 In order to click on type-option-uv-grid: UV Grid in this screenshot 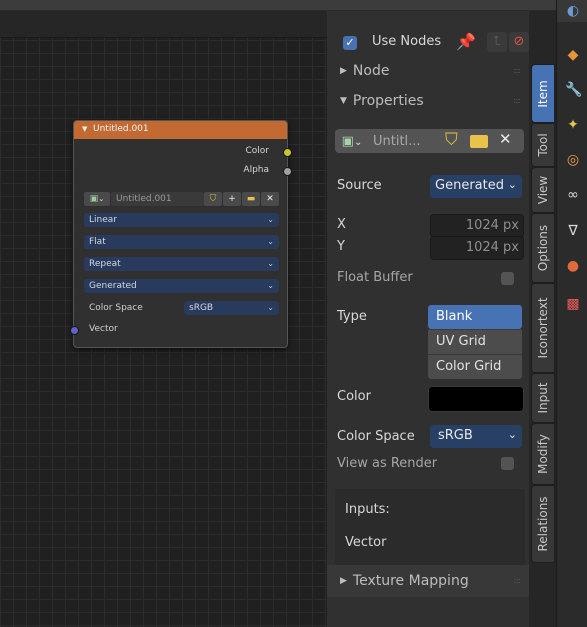, I will do `click(475, 341)`.